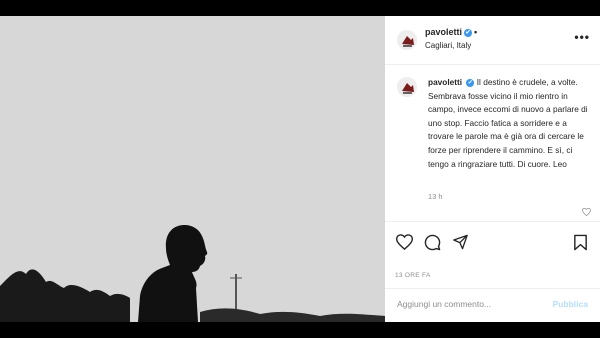 The height and width of the screenshot is (338, 600). Describe the element at coordinates (460, 242) in the screenshot. I see `share-icon` at that location.